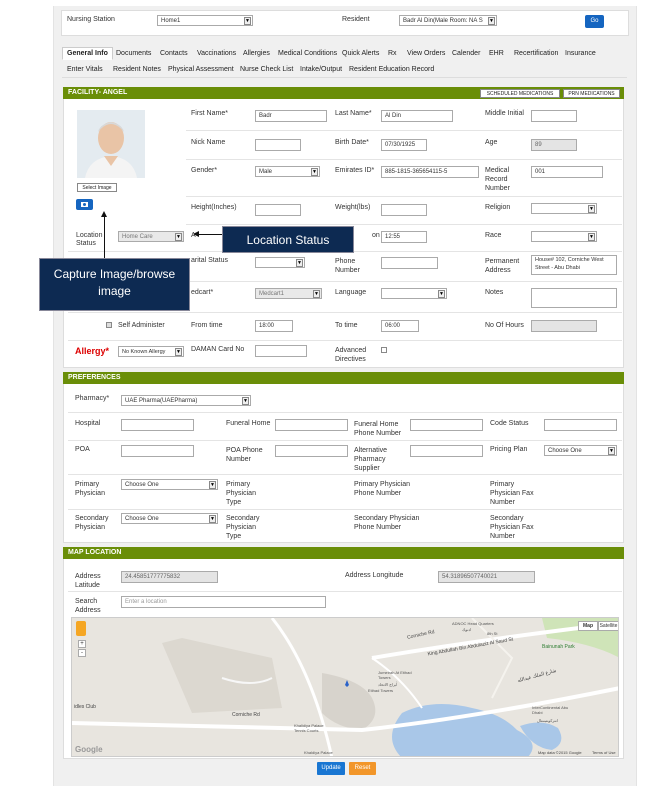 The height and width of the screenshot is (793, 660). I want to click on tab-vaccinations: Vaccinations, so click(216, 53).